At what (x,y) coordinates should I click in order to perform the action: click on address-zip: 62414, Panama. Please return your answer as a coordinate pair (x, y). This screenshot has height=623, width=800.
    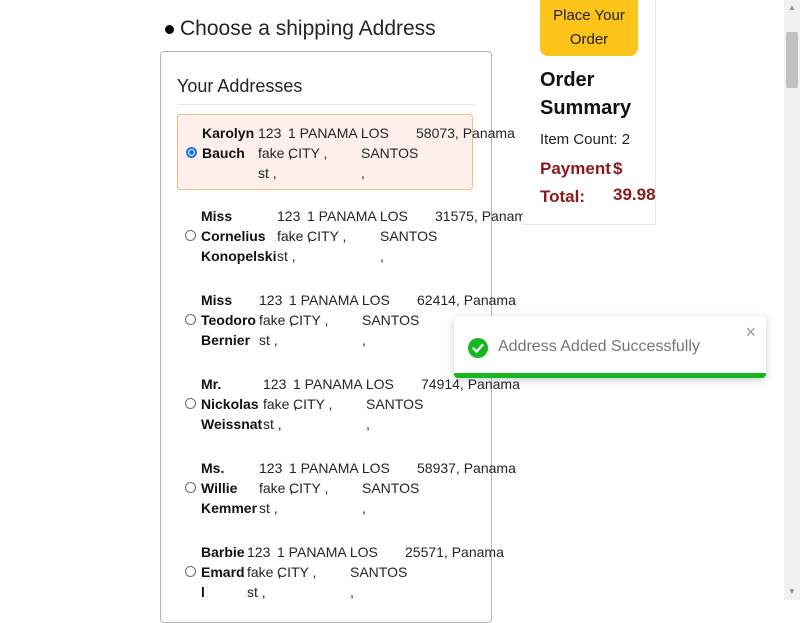
    Looking at the image, I should click on (466, 300).